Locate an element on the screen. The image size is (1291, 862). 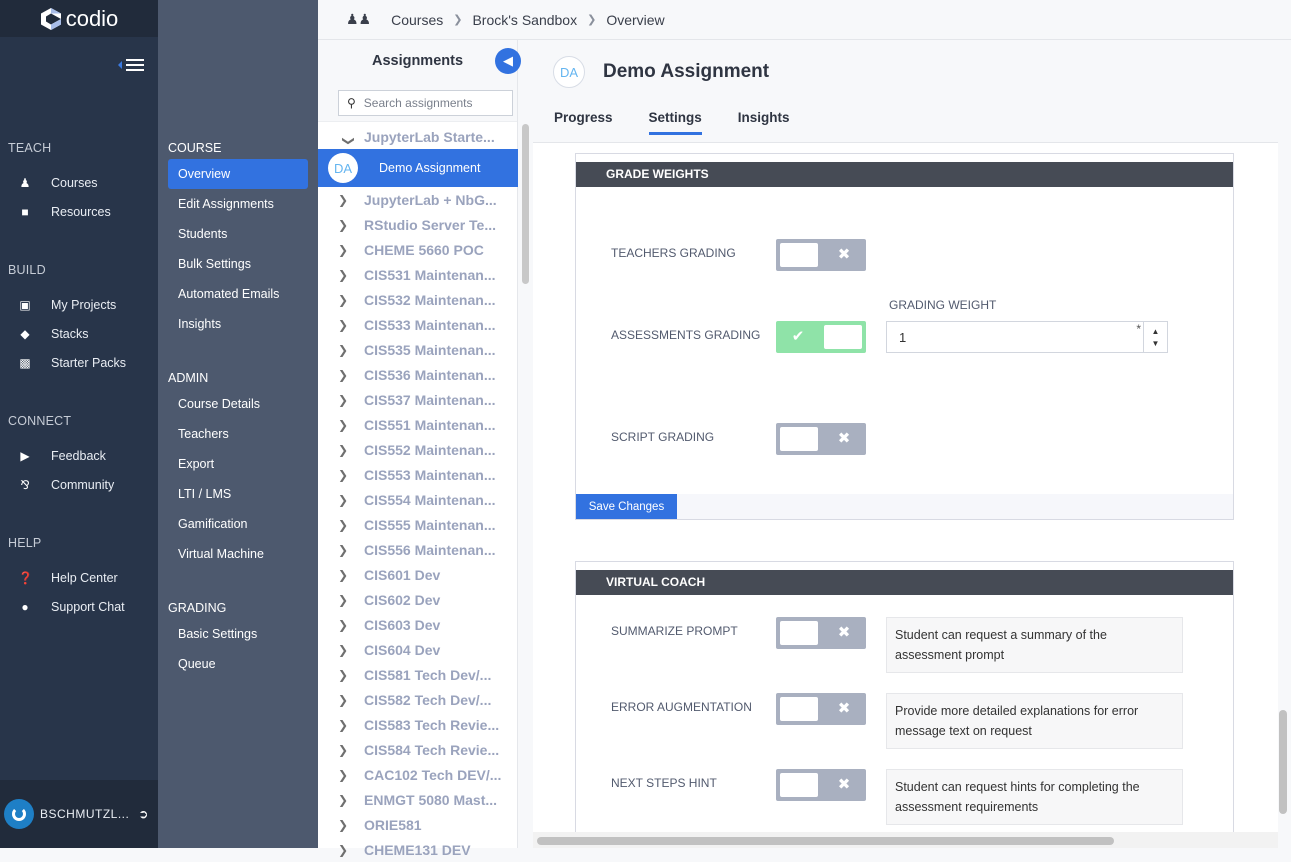
course-nav-edit-assignments: Edit Assignments is located at coordinates (238, 204).